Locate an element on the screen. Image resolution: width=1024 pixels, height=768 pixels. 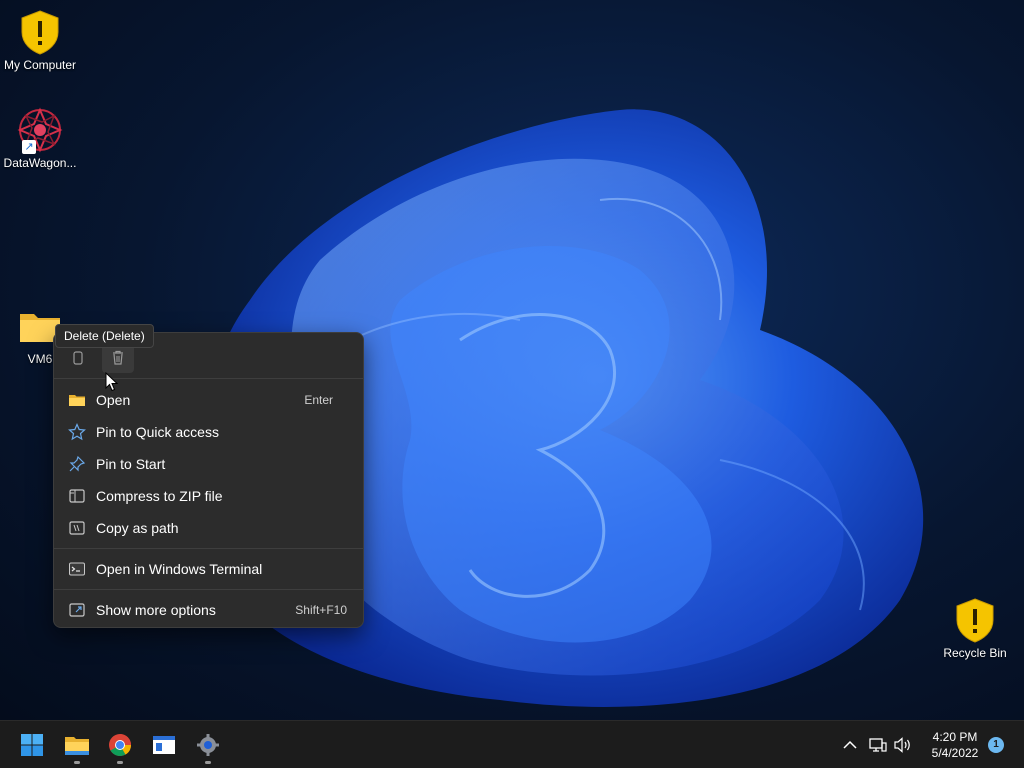
menu-item-label: Copy as path is located at coordinates (137, 528).